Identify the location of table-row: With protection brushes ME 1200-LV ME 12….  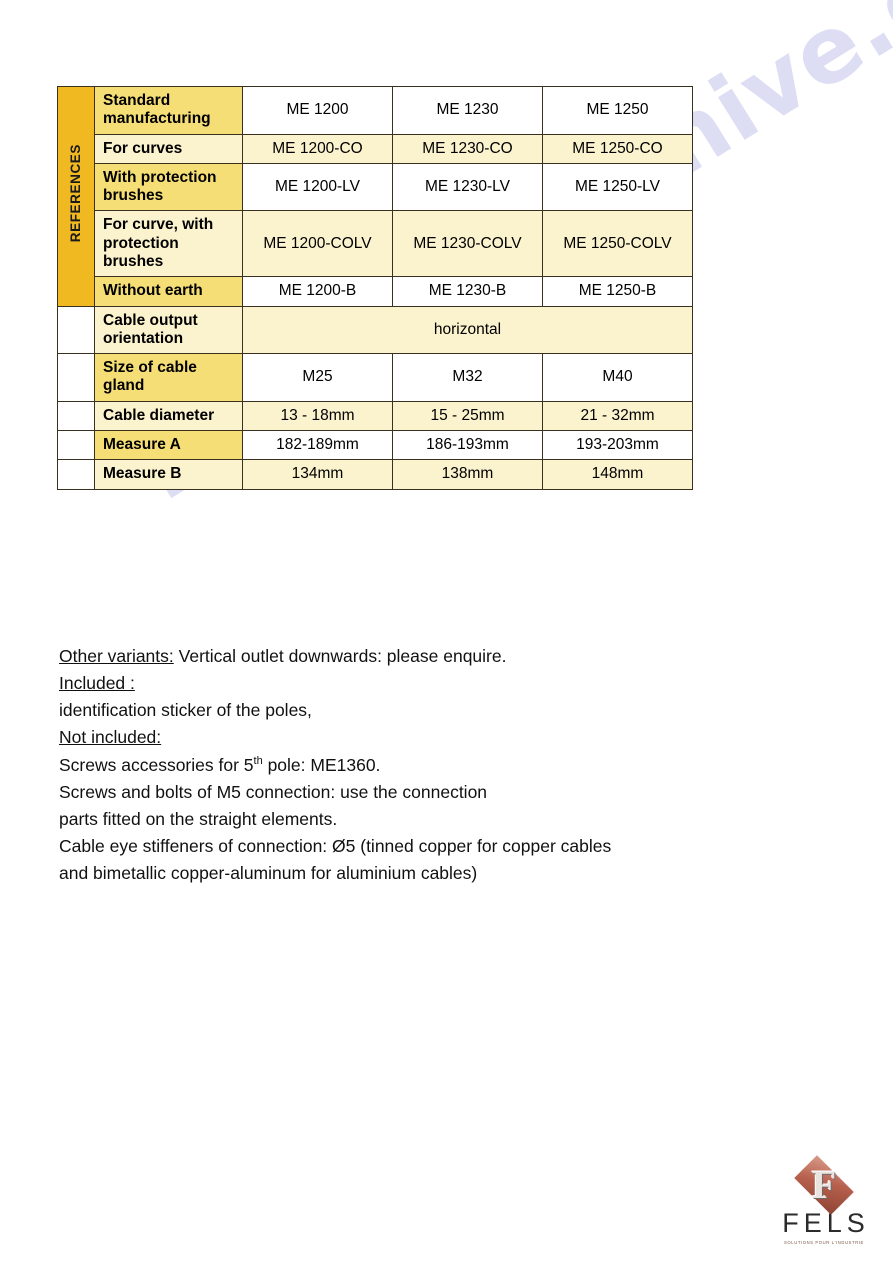
(375, 187).